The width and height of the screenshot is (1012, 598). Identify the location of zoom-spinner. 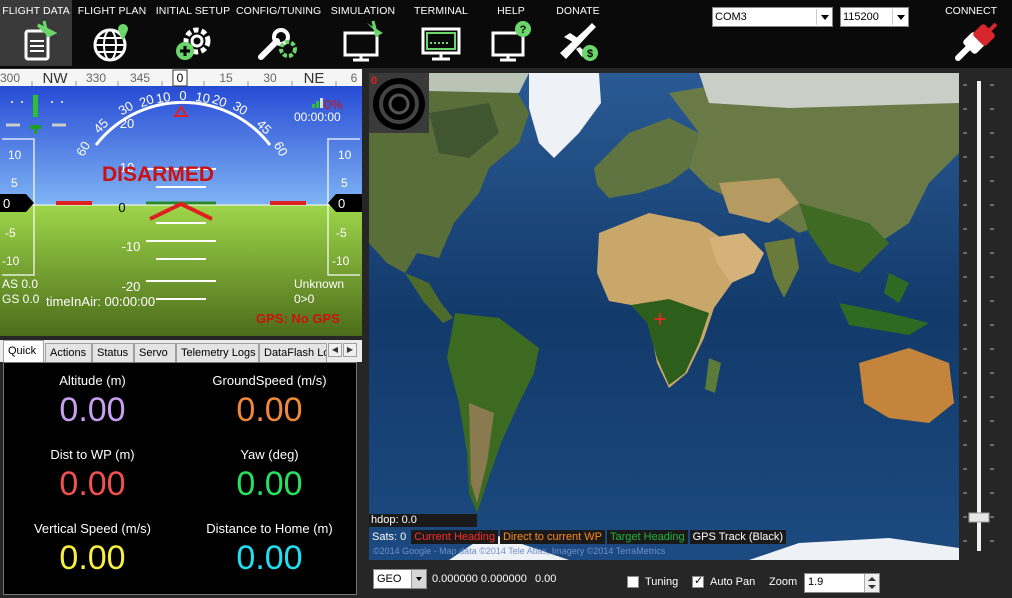
(871, 583).